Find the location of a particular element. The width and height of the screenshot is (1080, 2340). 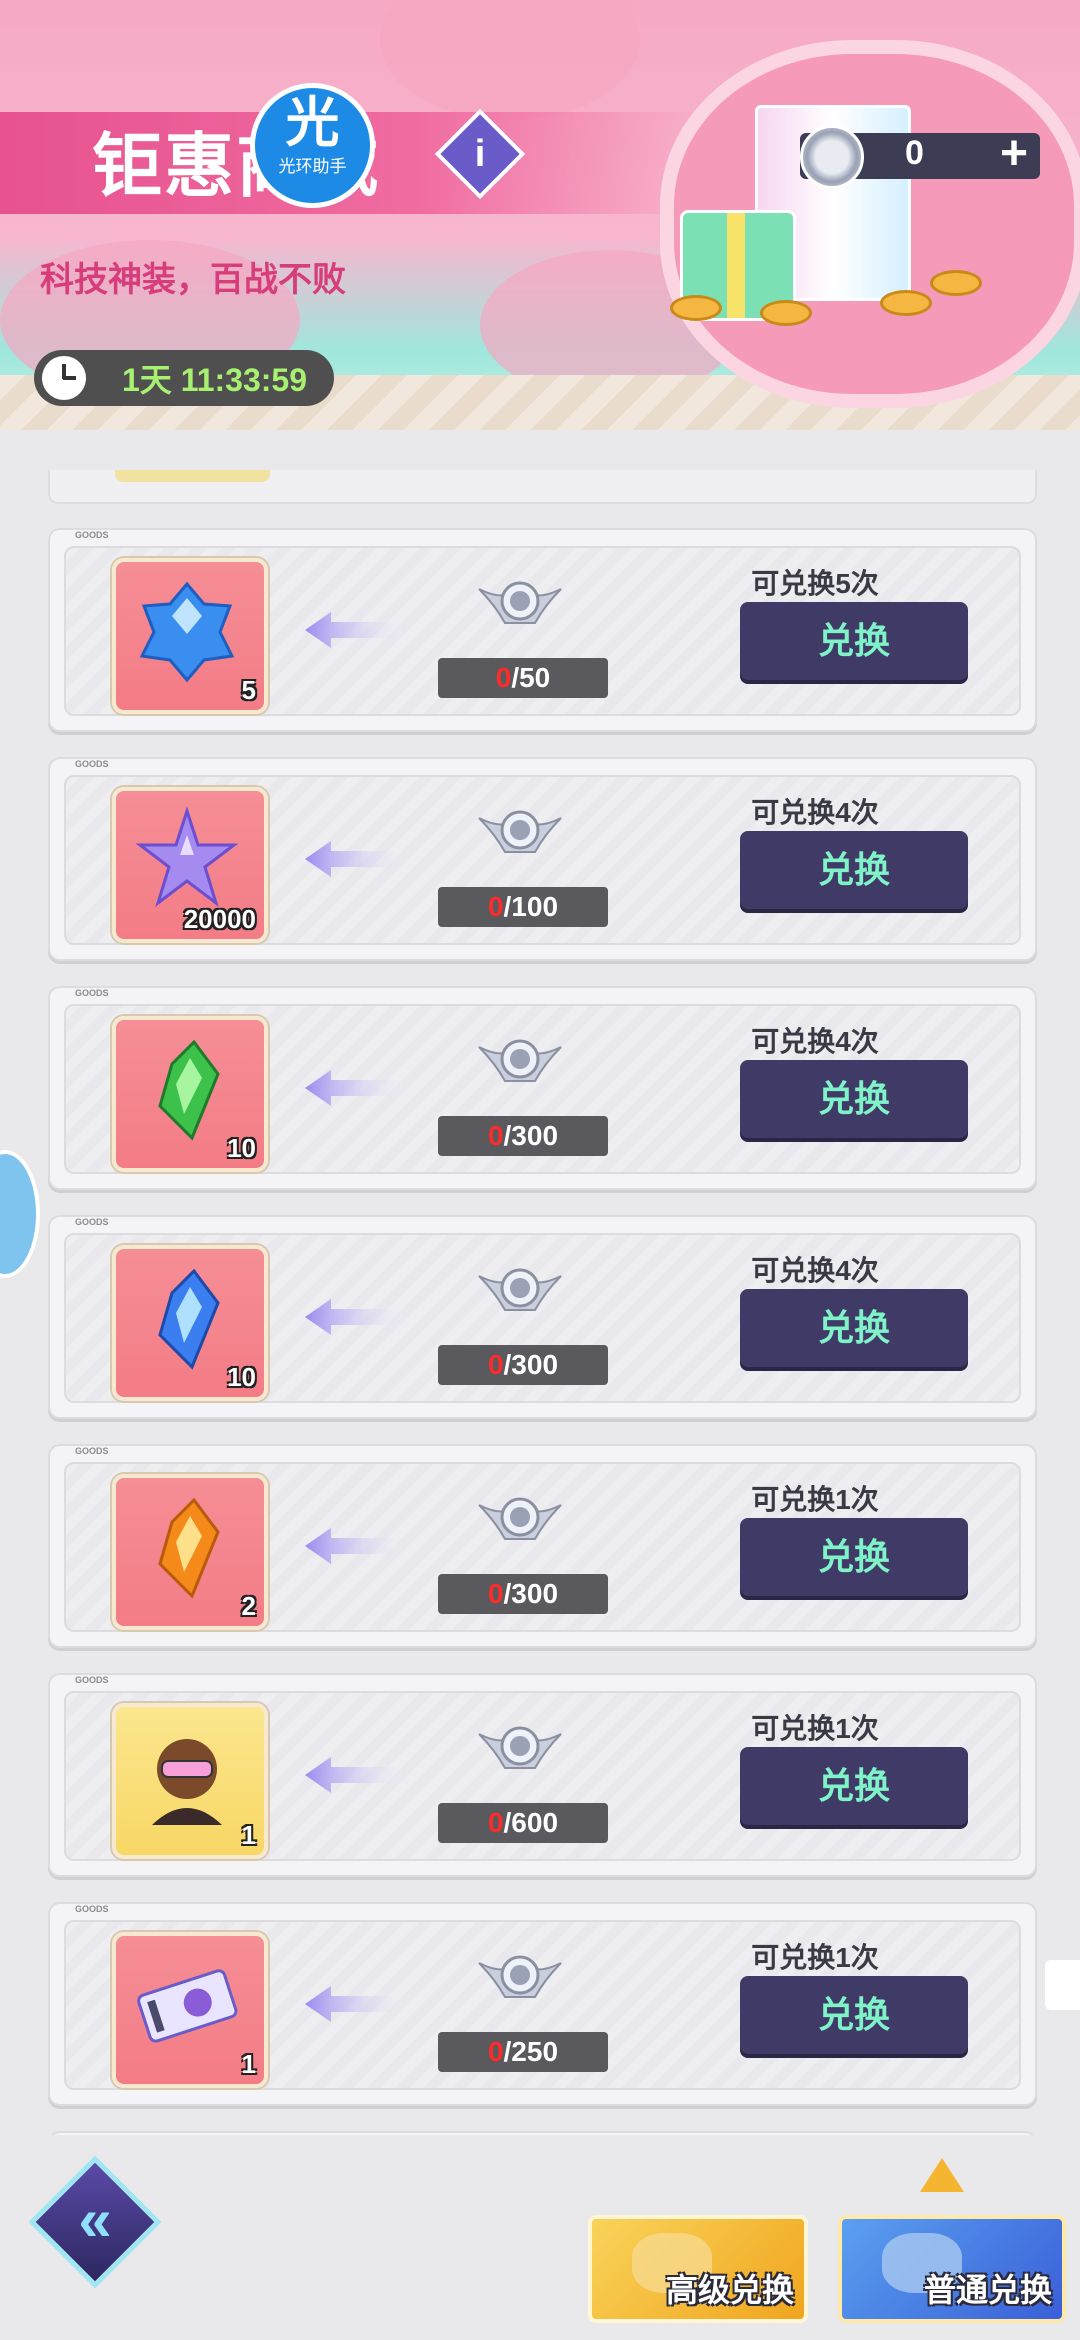

tab-advanced-exchange: 高级兑换 is located at coordinates (698, 2269).